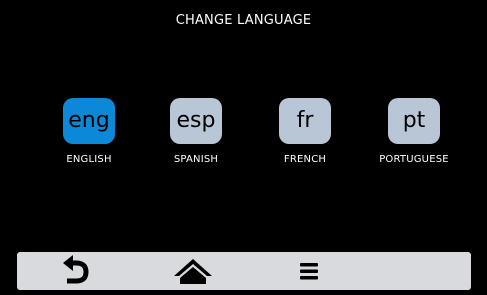 The image size is (487, 295). I want to click on language-label: ENGLISH, so click(89, 159).